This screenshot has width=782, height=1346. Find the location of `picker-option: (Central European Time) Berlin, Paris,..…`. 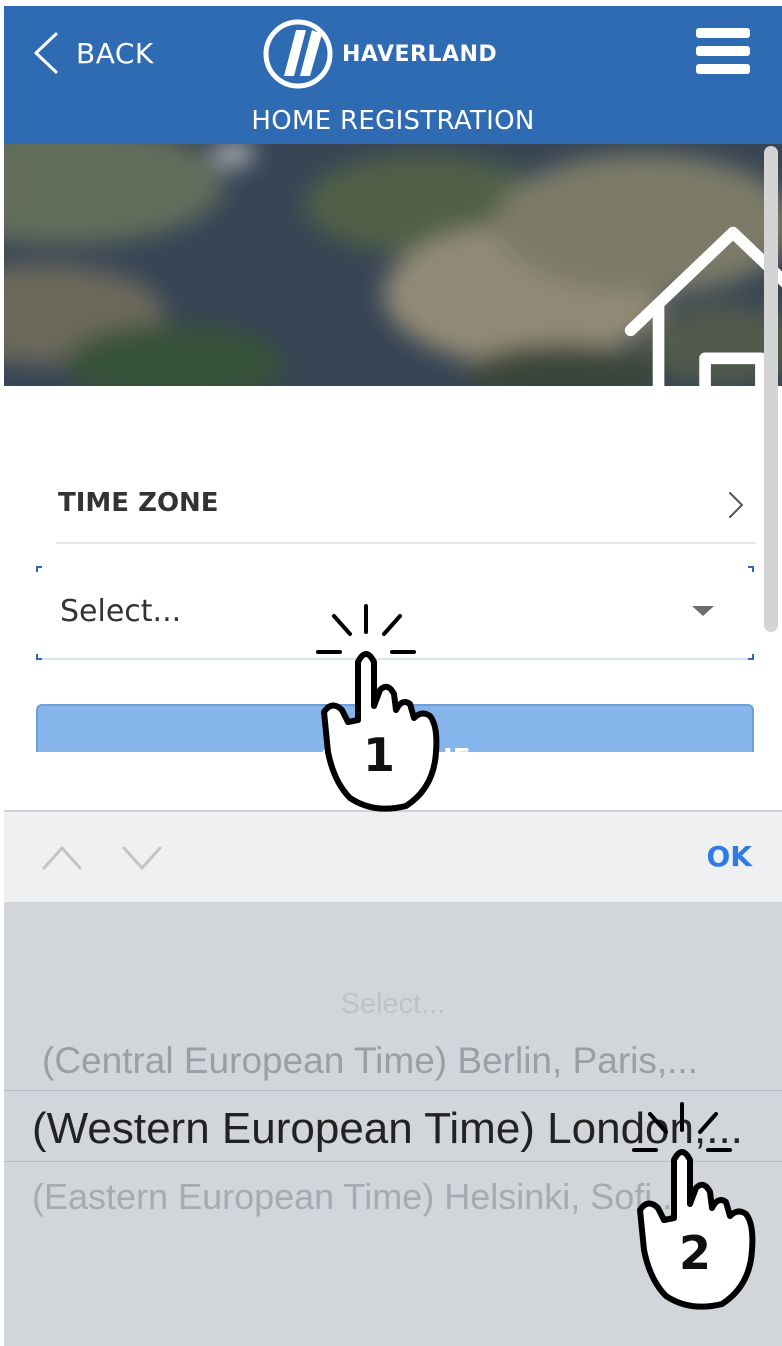

picker-option: (Central European Time) Berlin, Paris,..… is located at coordinates (393, 1061).